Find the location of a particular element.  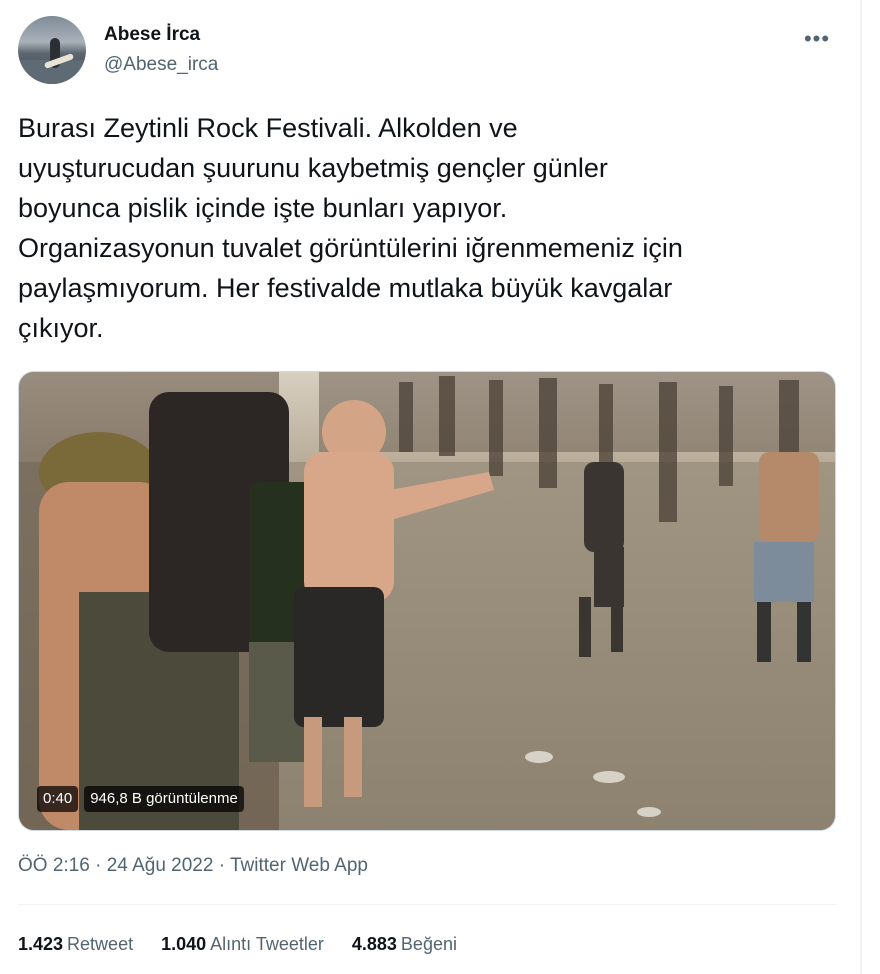

retweet-count: 1.423 is located at coordinates (41, 944).